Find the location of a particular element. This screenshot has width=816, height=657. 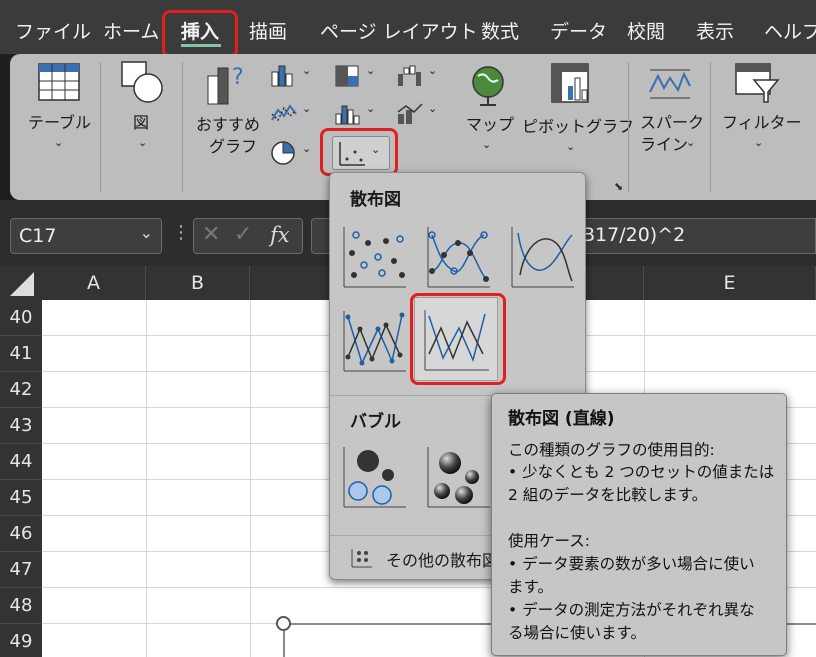

recommended-charts-icon: ? is located at coordinates (229, 86).